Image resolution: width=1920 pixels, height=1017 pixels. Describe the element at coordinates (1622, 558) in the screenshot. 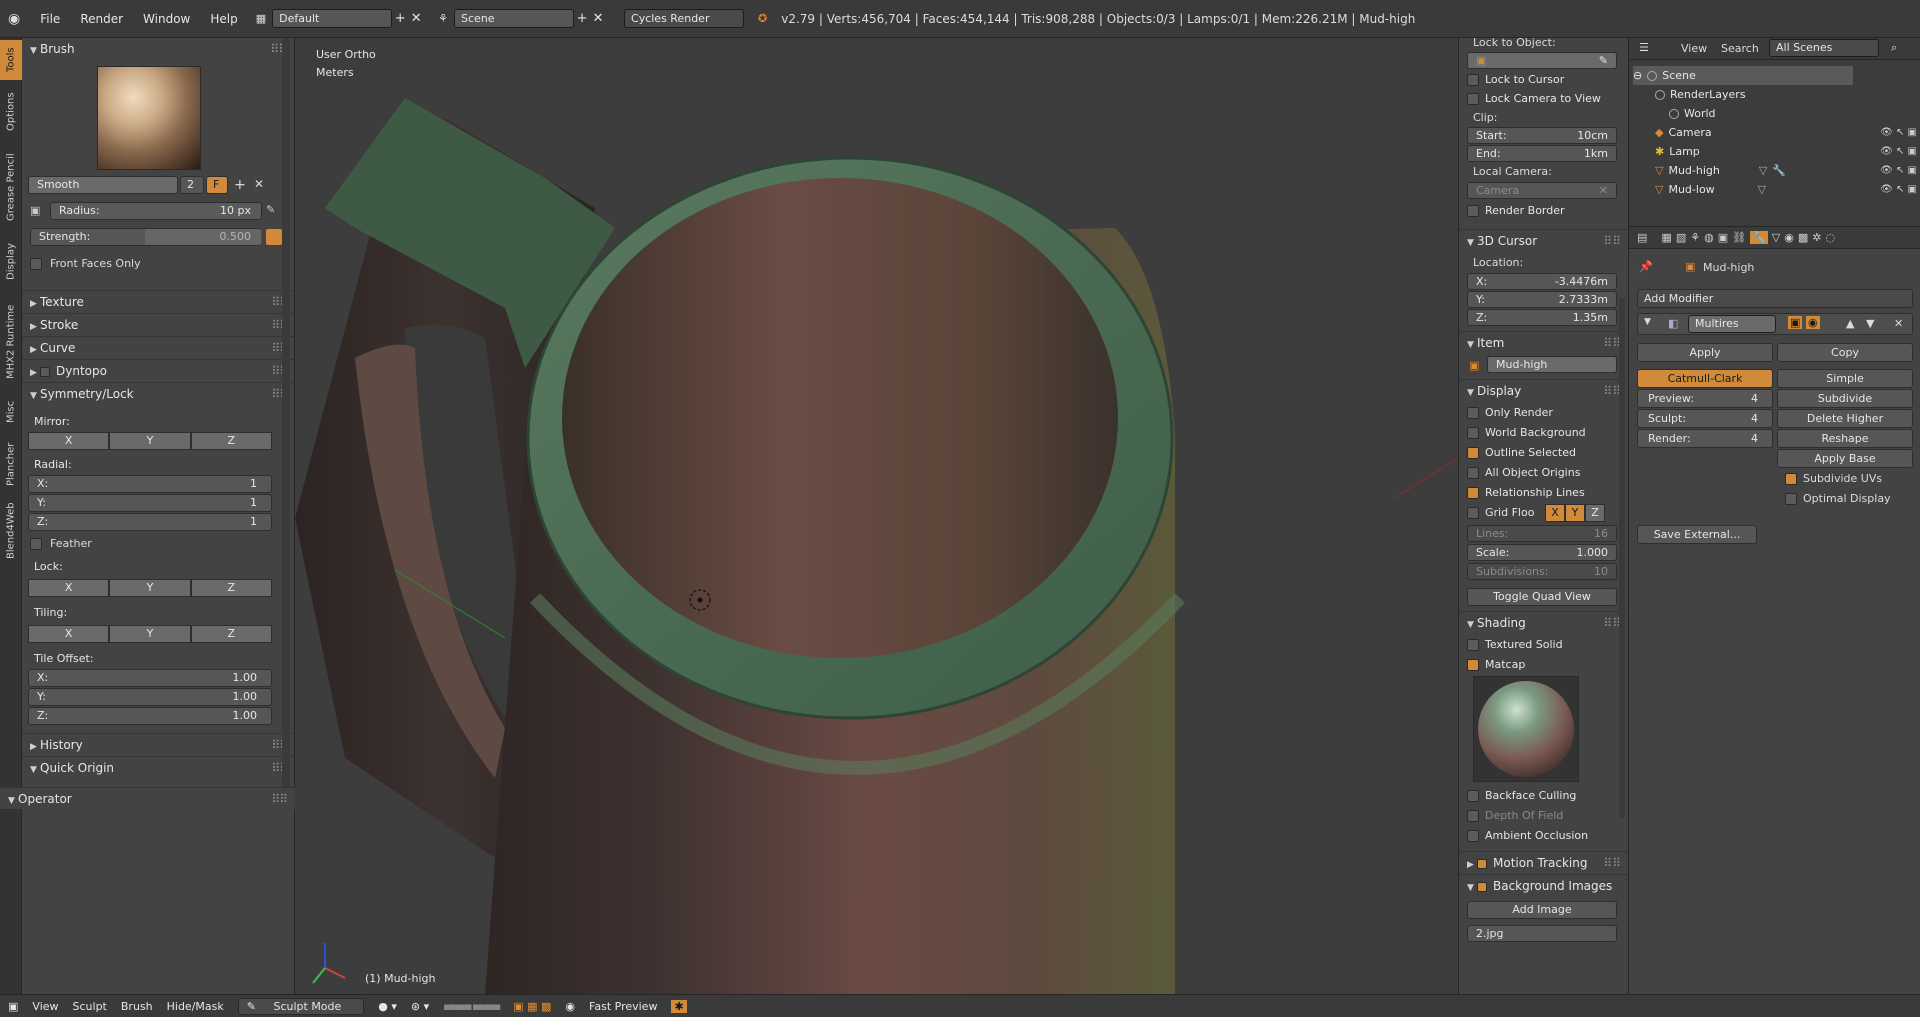

I see `npanel-scrollbar` at that location.